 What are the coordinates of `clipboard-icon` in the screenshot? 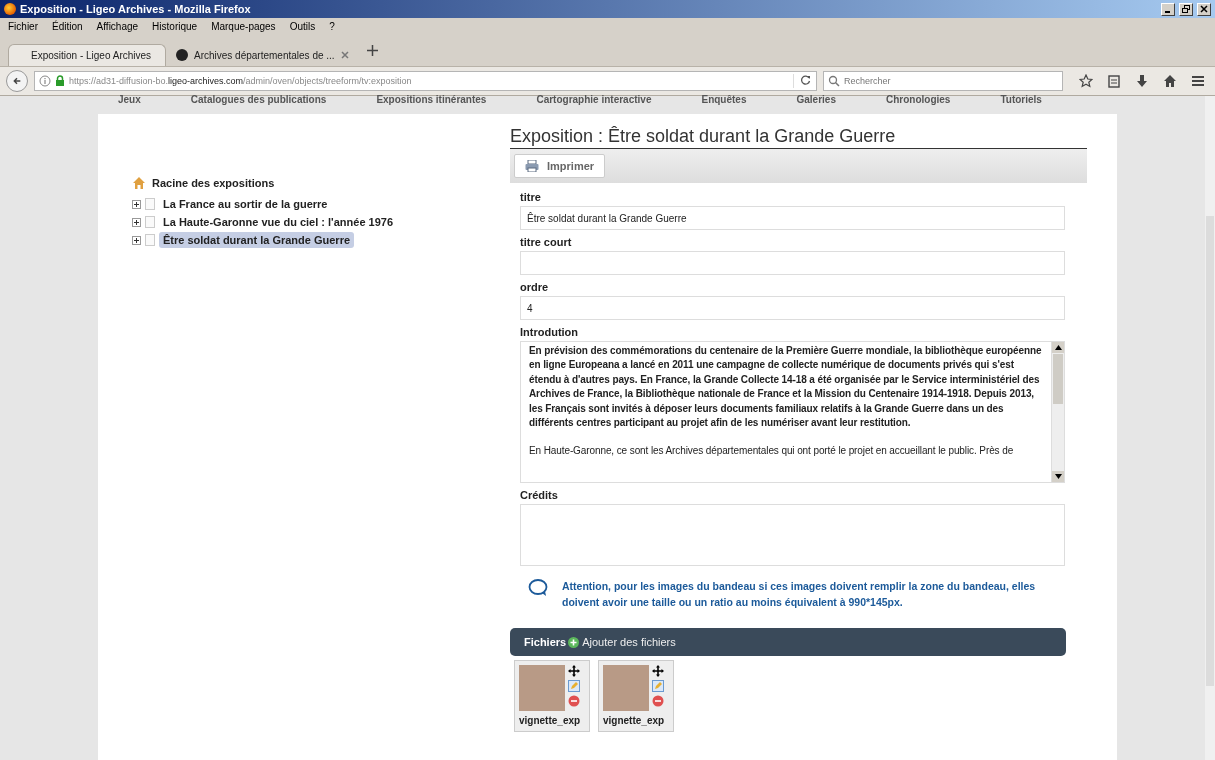 It's located at (1114, 81).